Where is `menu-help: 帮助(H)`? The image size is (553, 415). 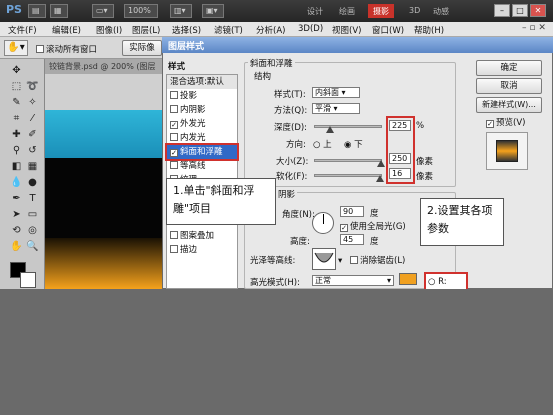
menu-help: 帮助(H) is located at coordinates (429, 30).